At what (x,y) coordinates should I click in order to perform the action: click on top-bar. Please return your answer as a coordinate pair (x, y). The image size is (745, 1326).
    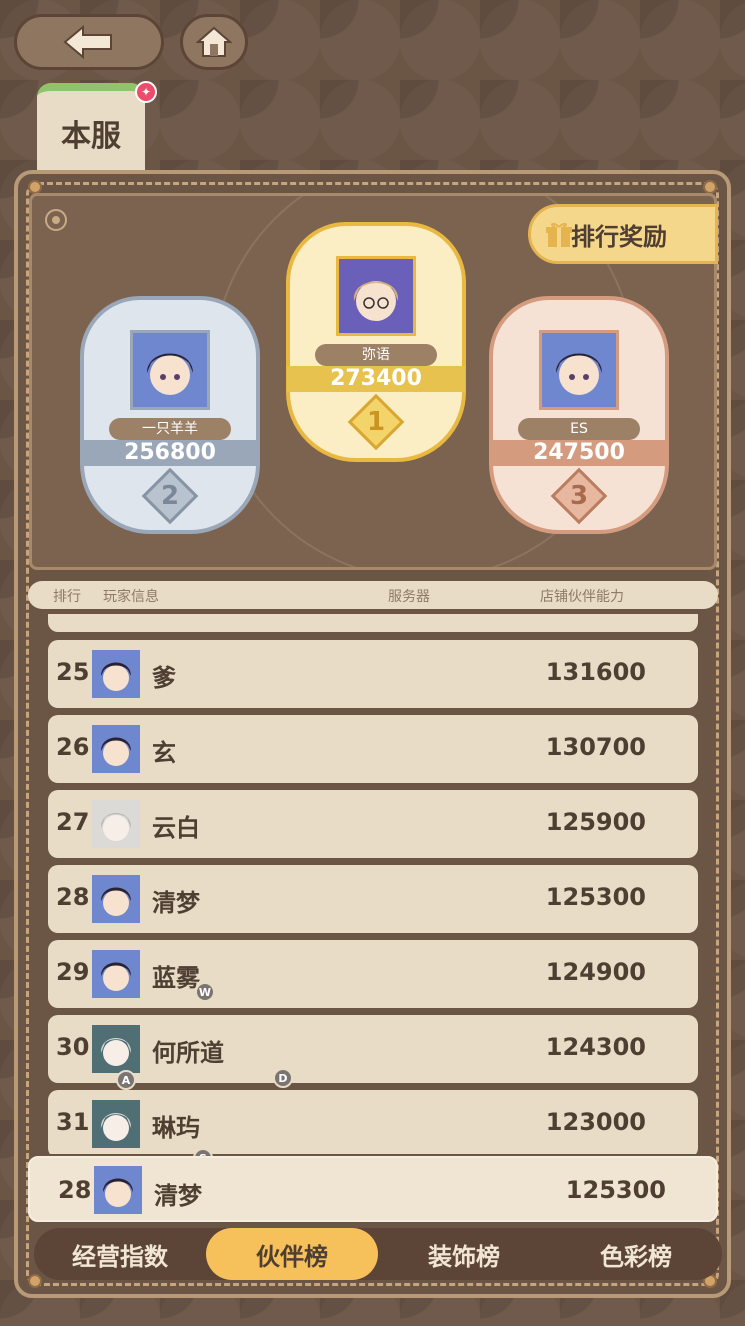
    Looking at the image, I should click on (131, 42).